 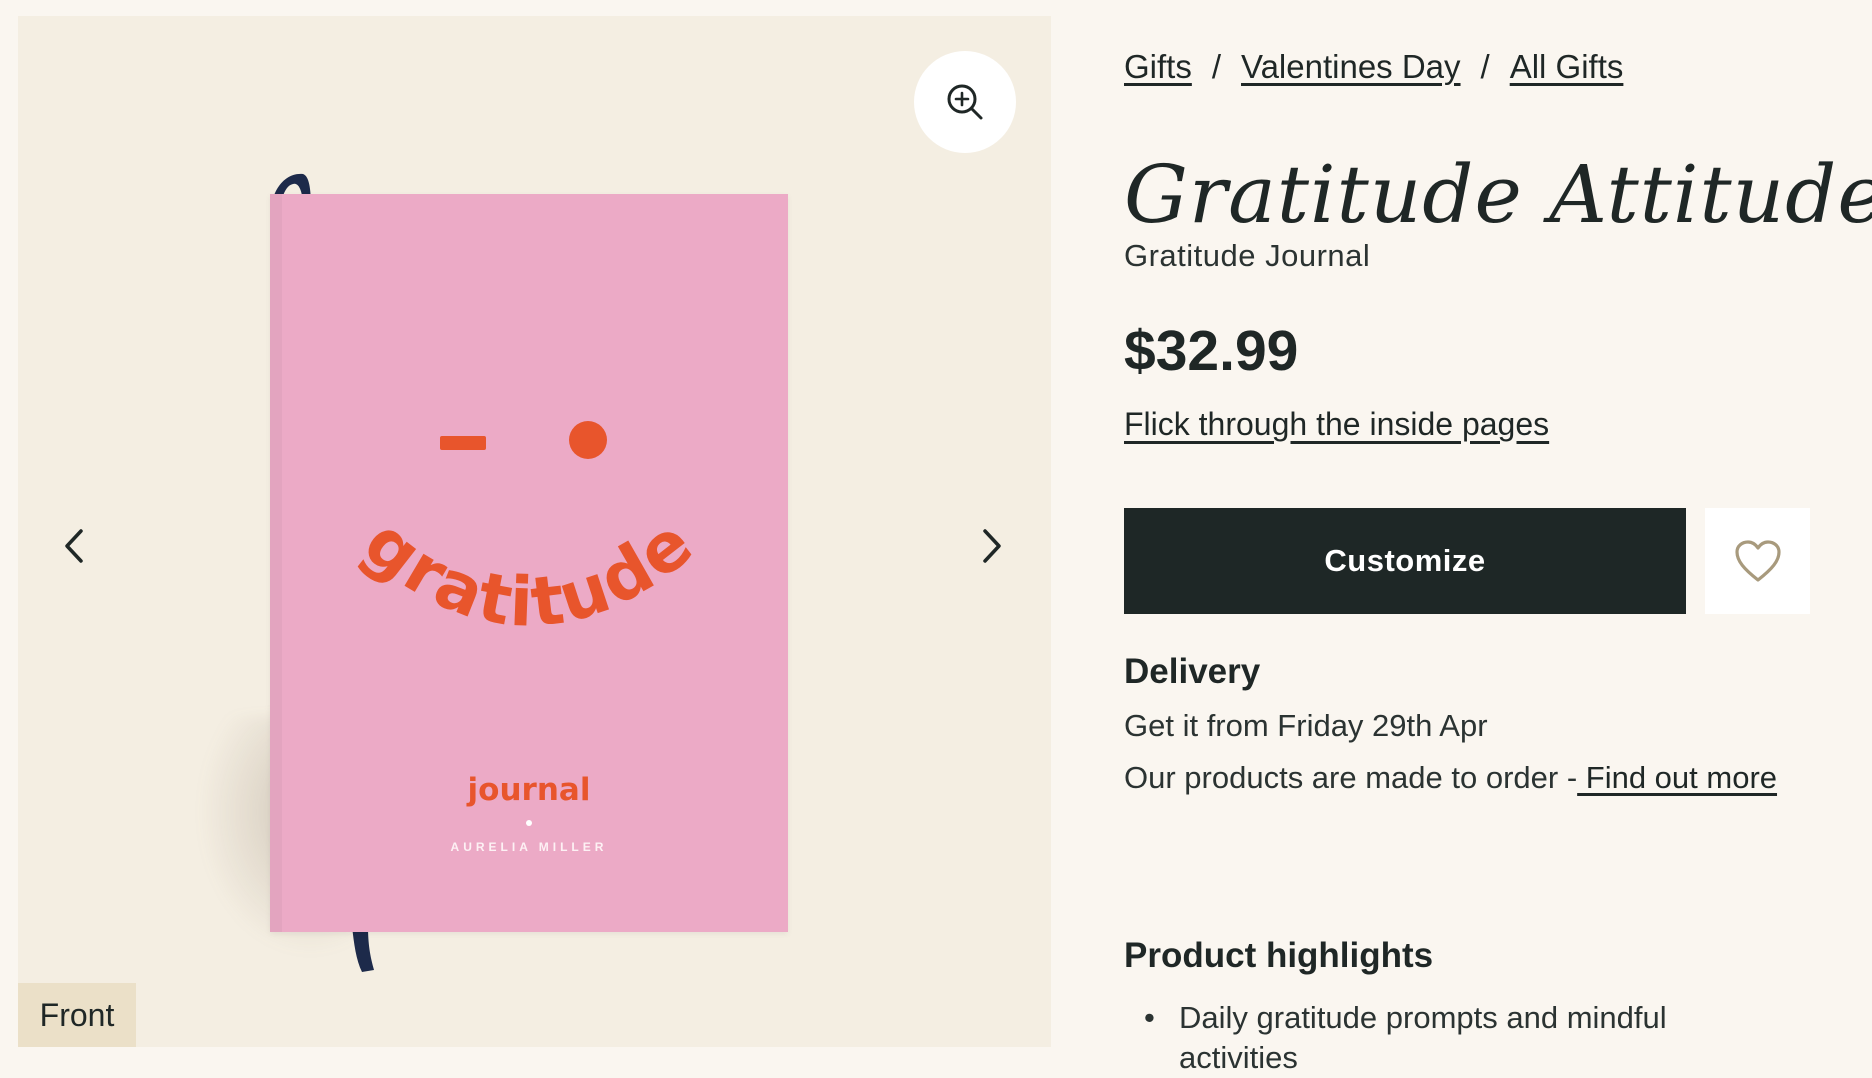 I want to click on cover-author: AURELIA MILLER, so click(x=529, y=847).